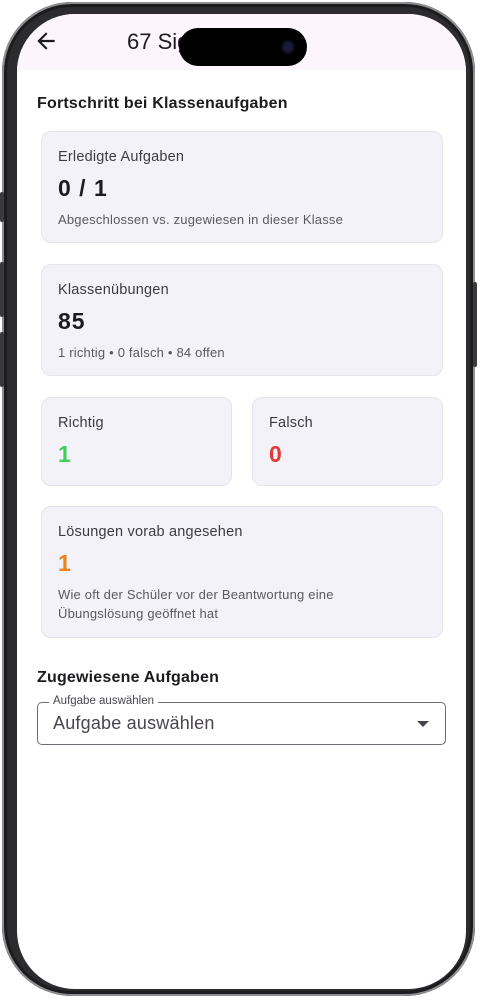 The image size is (480, 1000). I want to click on wrong-card: Falsch 0, so click(347, 441).